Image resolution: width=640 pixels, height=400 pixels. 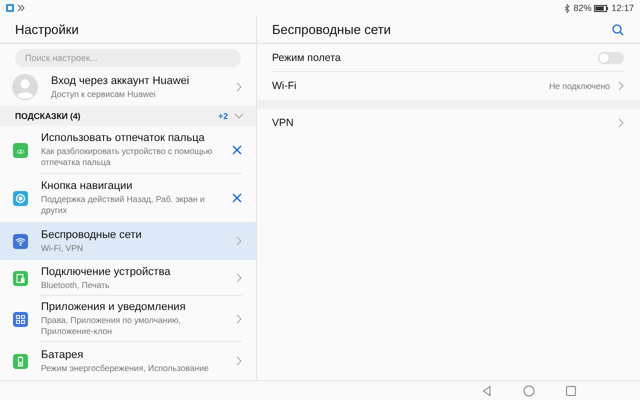 I want to click on settings-item: Подключение устройства Bluetooth, Печать, so click(x=128, y=278).